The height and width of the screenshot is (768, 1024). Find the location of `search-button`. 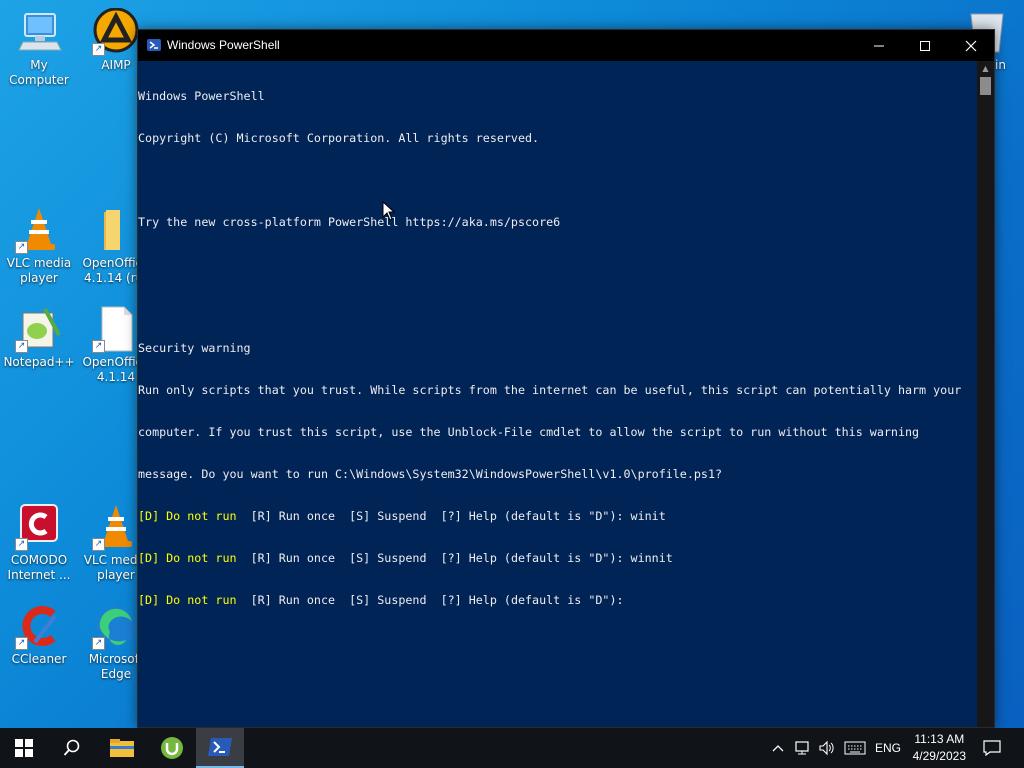

search-button is located at coordinates (72, 748).